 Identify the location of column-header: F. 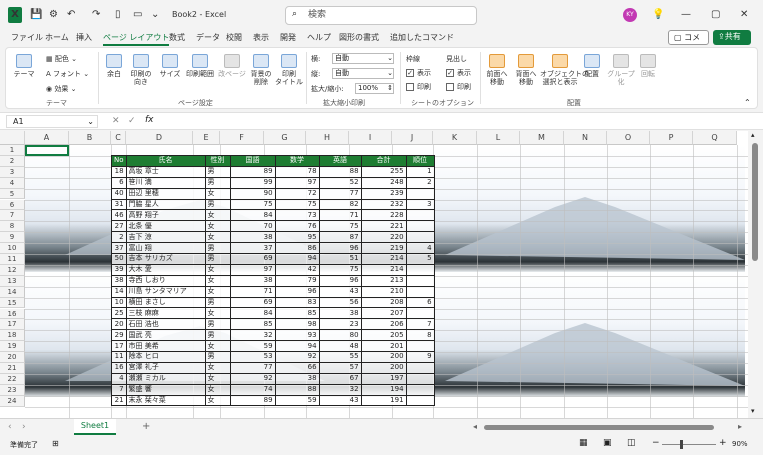
(242, 138).